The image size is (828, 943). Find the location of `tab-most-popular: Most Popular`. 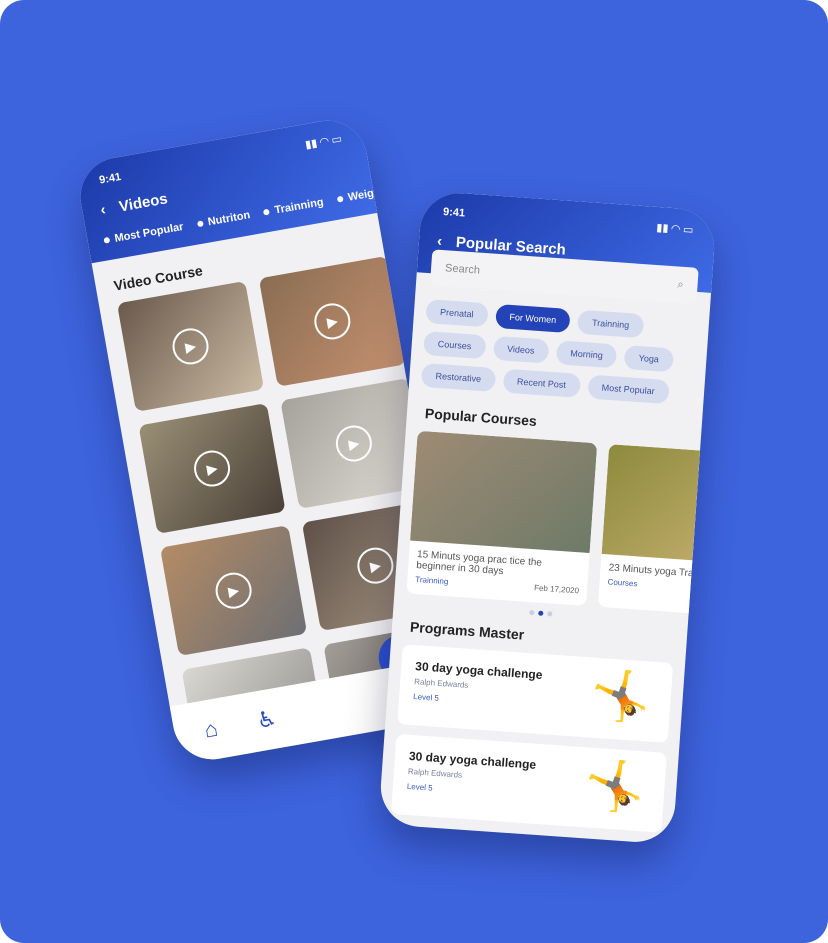

tab-most-popular: Most Popular is located at coordinates (144, 234).